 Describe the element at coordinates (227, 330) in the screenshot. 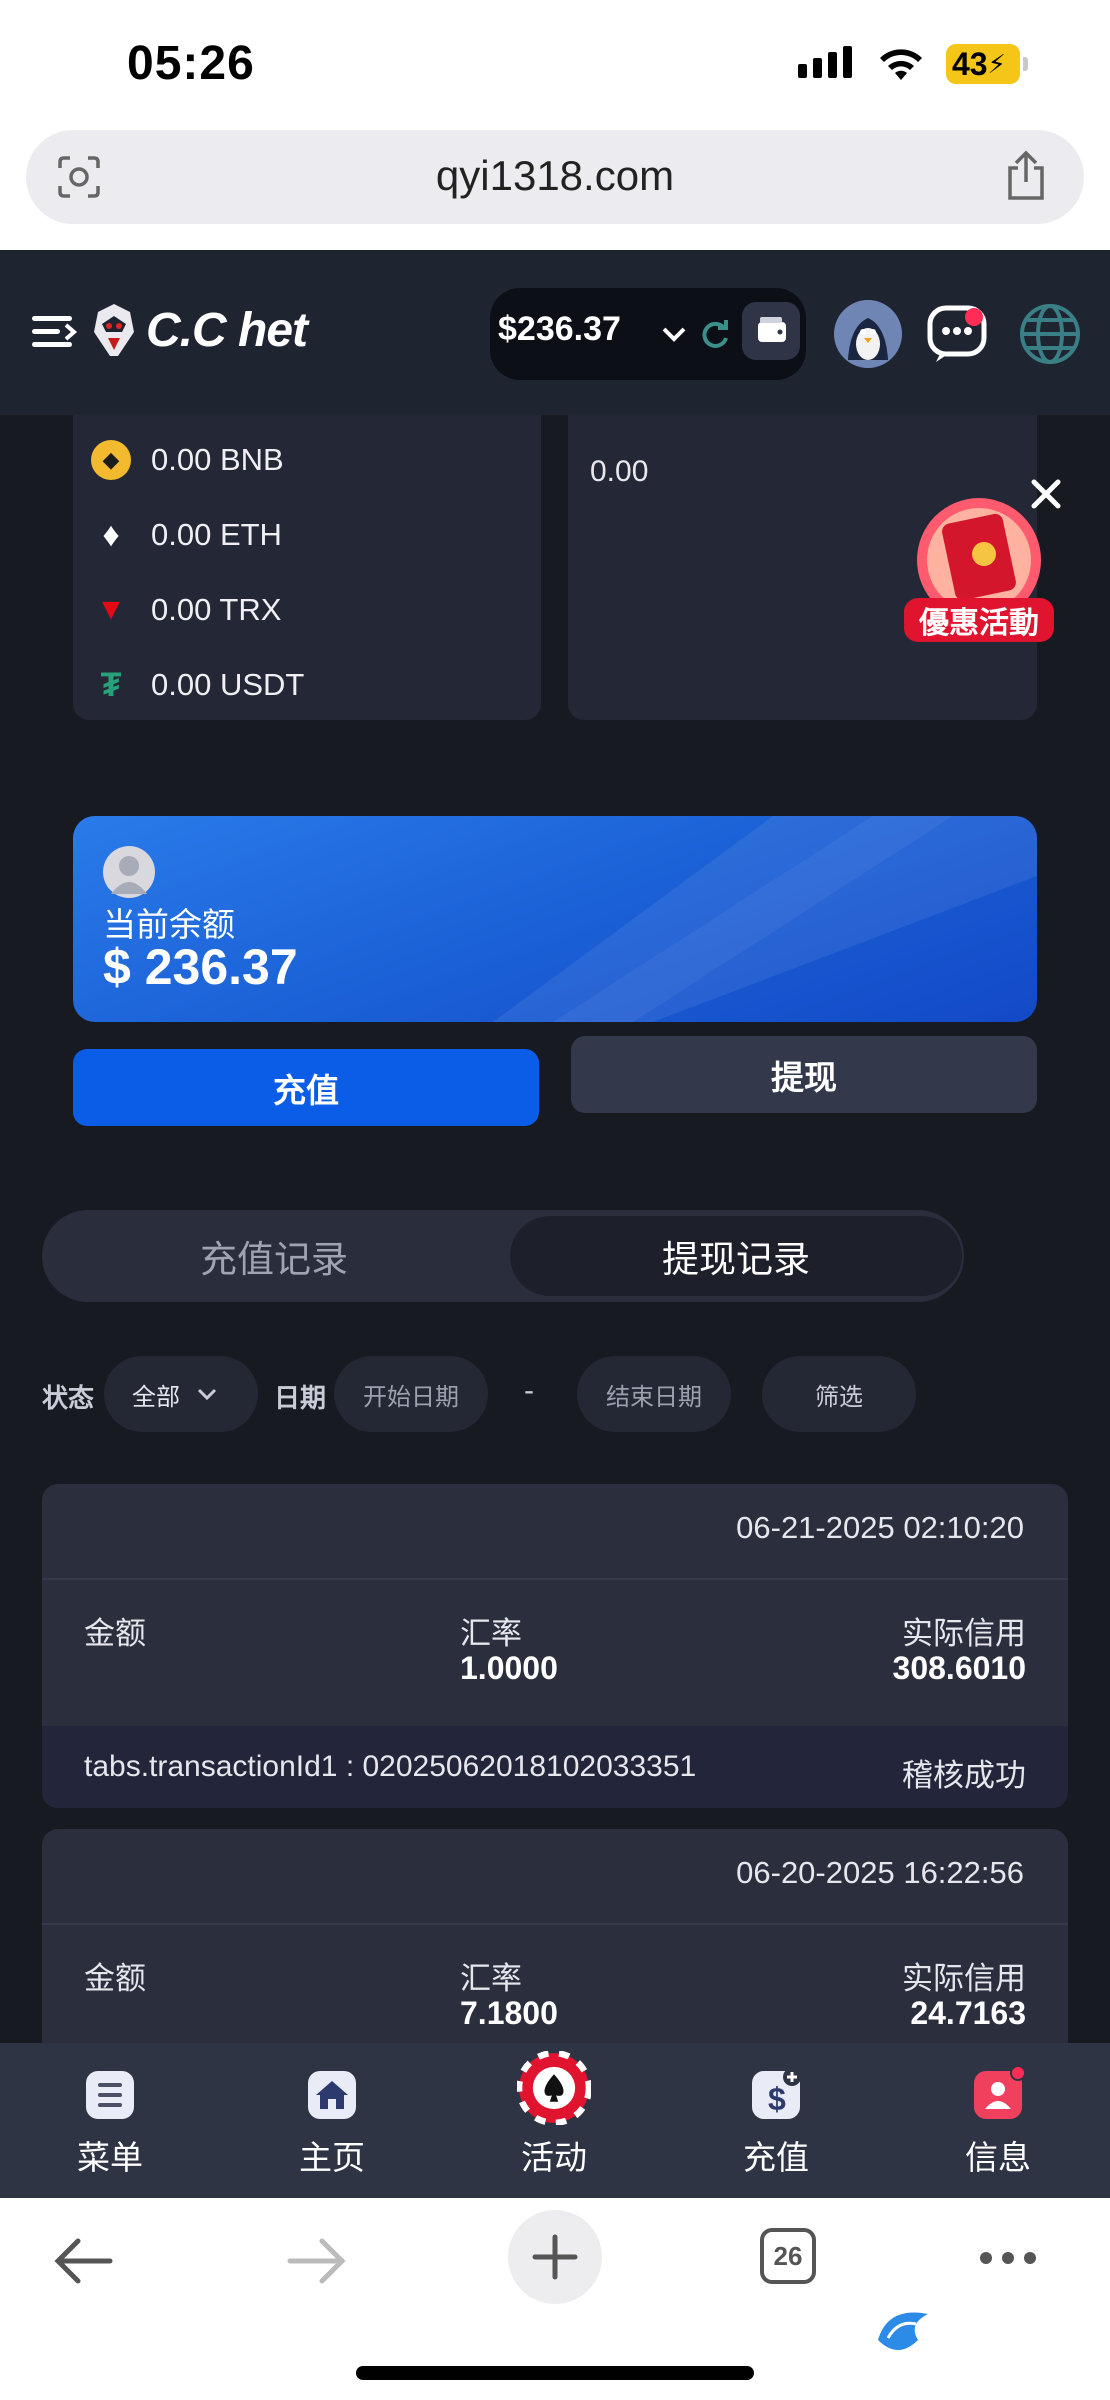

I see `logo-text: C.C het` at that location.